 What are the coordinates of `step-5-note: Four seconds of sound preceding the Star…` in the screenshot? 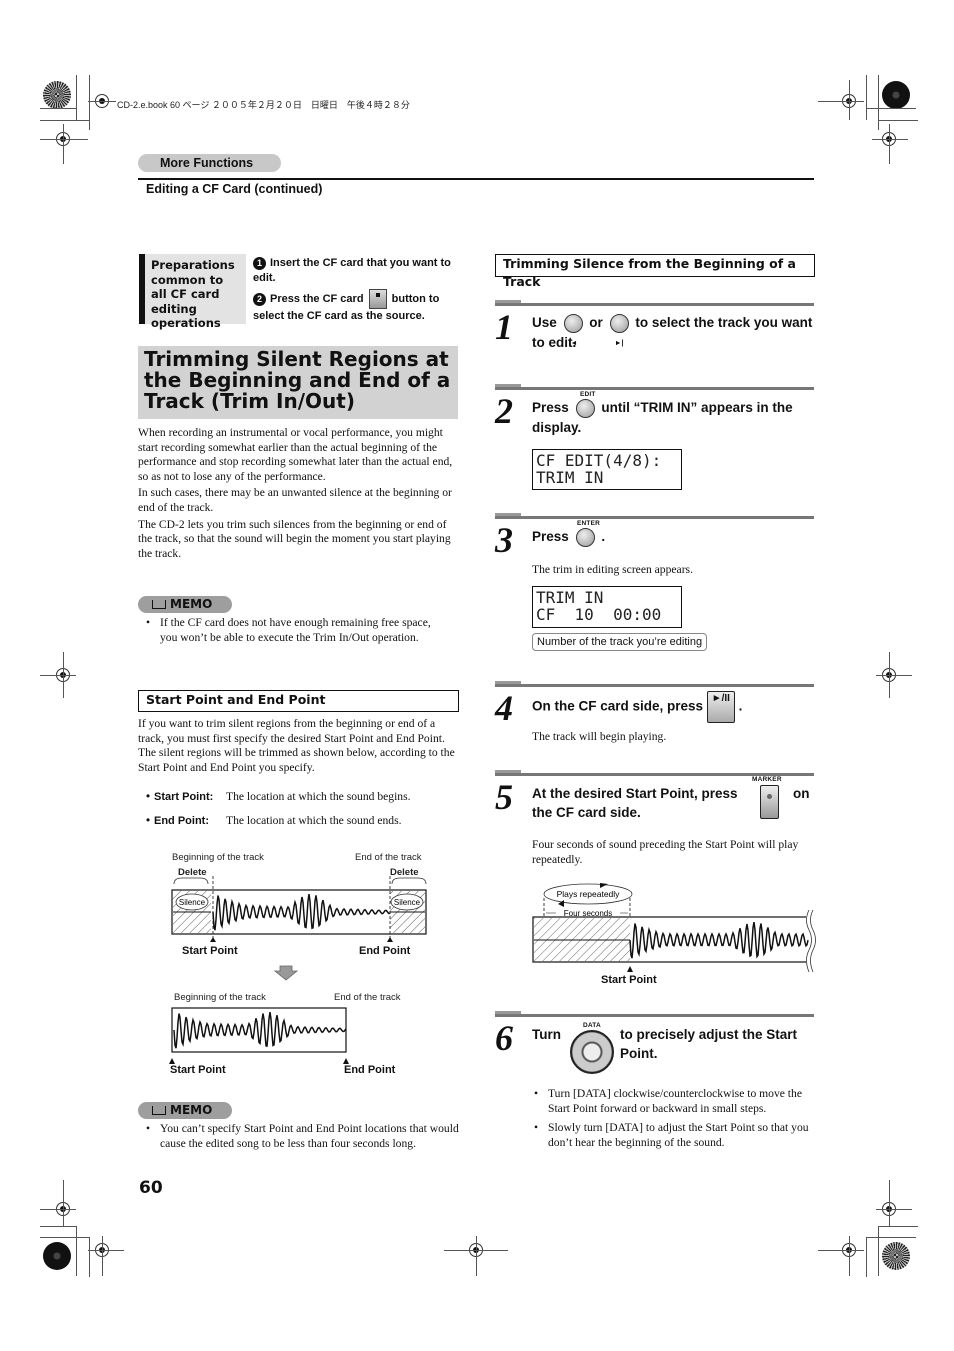 It's located at (665, 852).